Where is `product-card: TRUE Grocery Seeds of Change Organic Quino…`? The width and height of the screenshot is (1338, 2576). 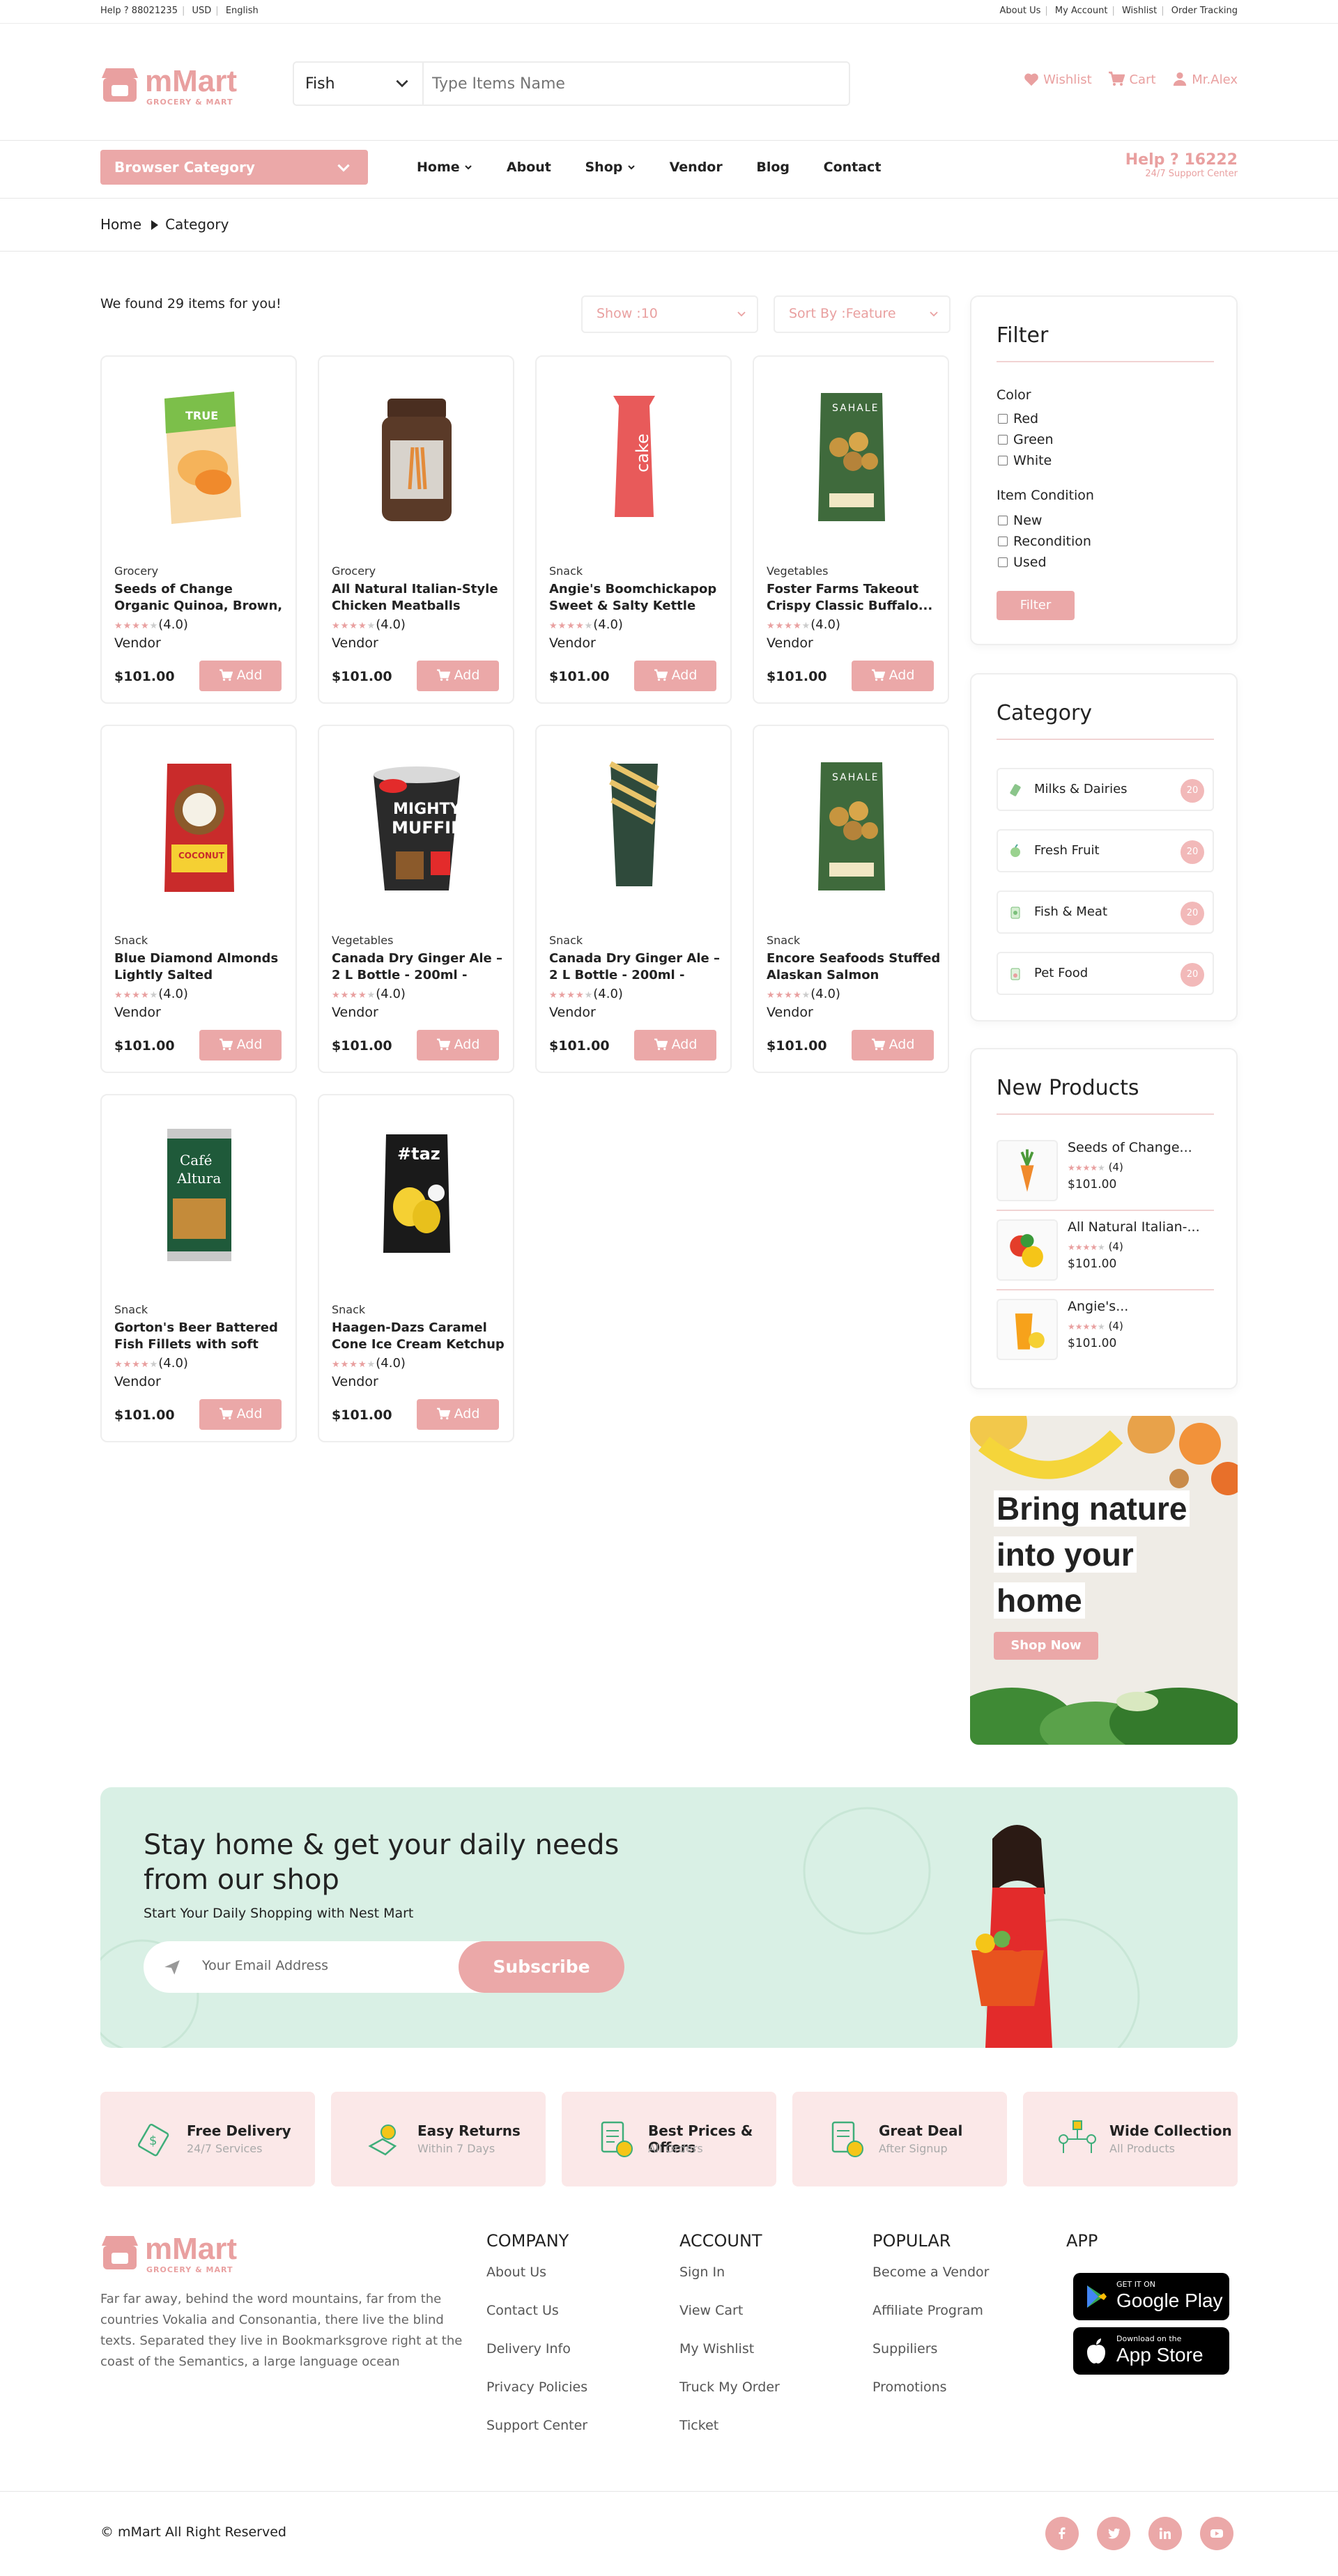 product-card: TRUE Grocery Seeds of Change Organic Quino… is located at coordinates (198, 529).